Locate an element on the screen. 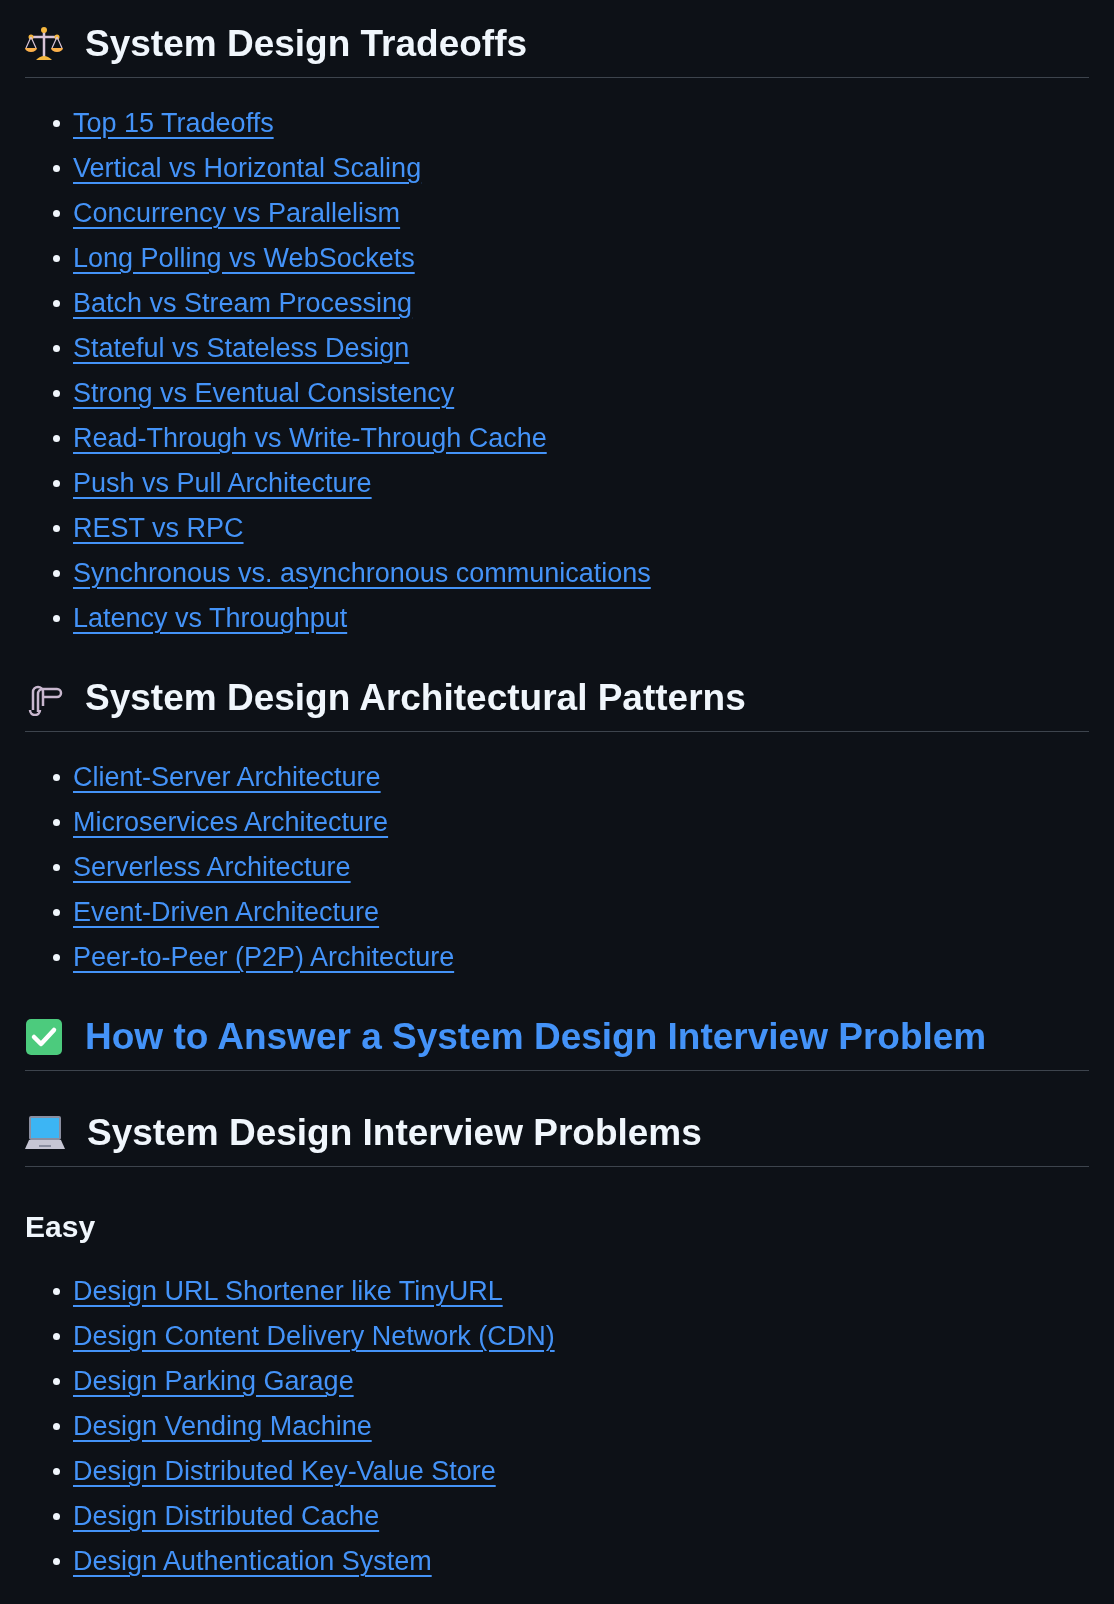 The image size is (1114, 1604). link: Design Distributed Key-Value Store is located at coordinates (284, 1471).